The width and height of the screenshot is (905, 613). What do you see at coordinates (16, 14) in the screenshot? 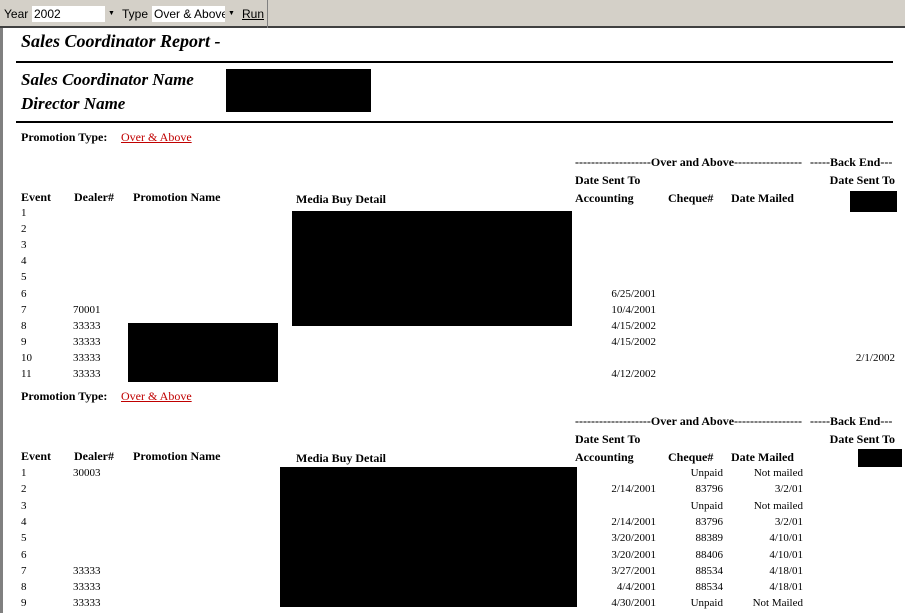
I see `year-label: Year` at bounding box center [16, 14].